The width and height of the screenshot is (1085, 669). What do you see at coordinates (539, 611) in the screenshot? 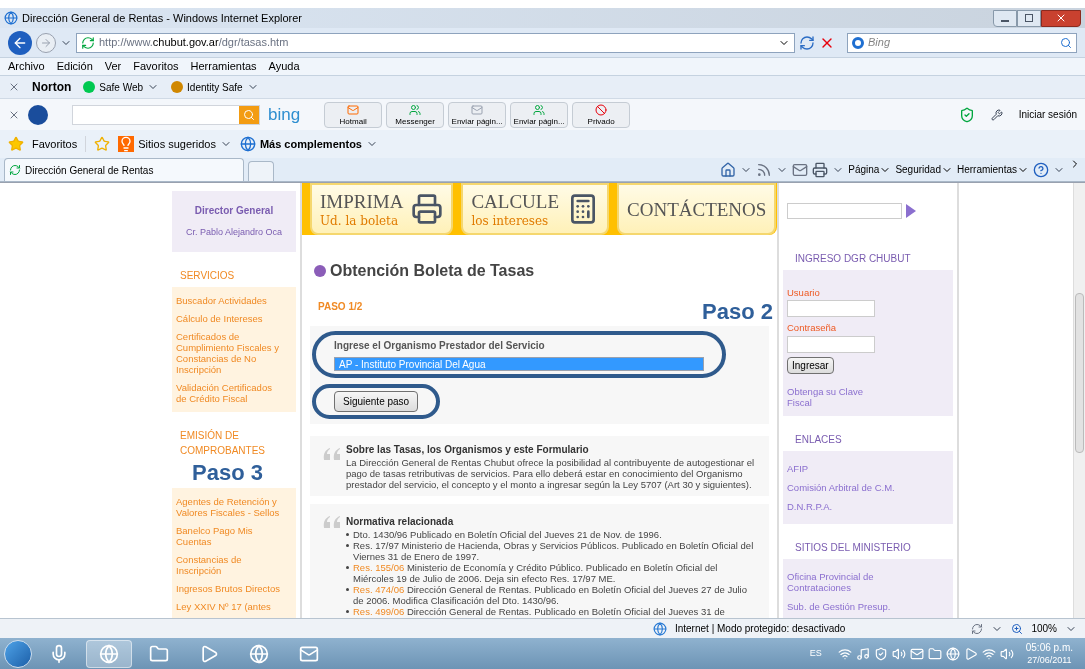
I see `normativa-item: Res. 499/06 Dirección General de Rentas. Publicado en Boletín Oficial del Jueves 31 de` at bounding box center [539, 611].